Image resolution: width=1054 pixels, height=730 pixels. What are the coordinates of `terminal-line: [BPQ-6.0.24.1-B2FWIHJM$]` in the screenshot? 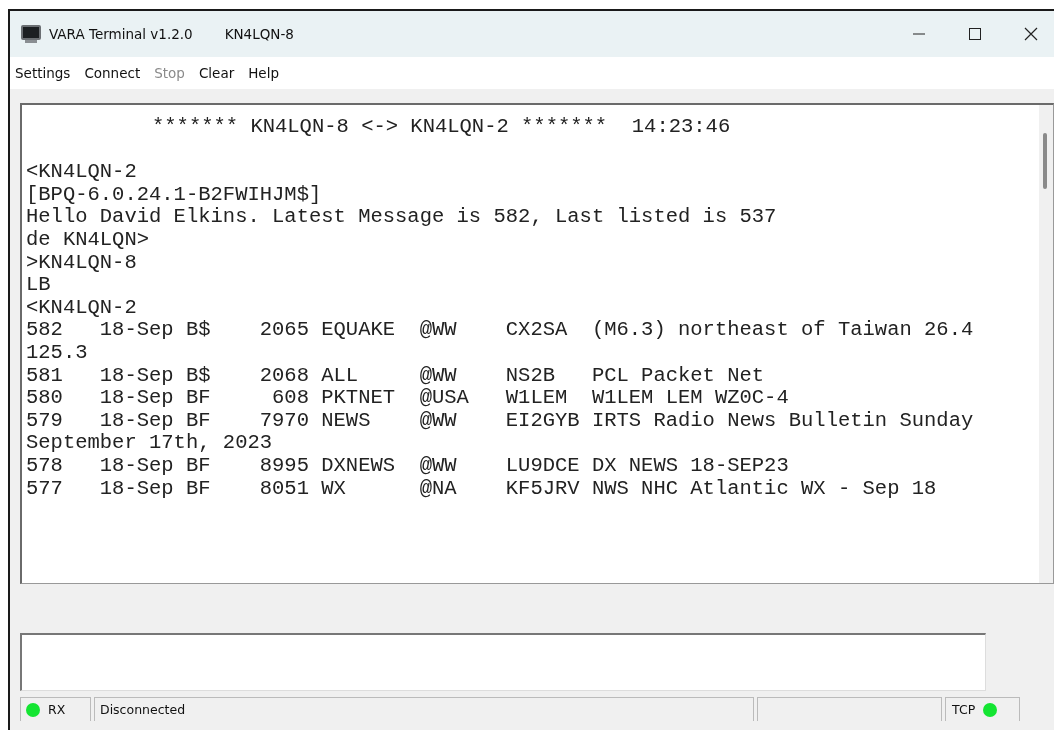 It's located at (174, 195).